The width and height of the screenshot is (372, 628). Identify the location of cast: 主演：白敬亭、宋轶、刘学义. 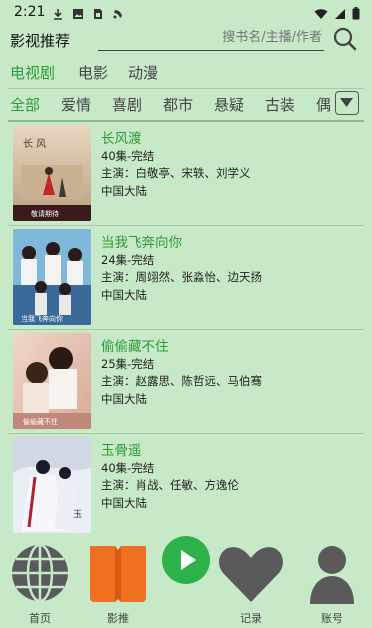
(176, 173).